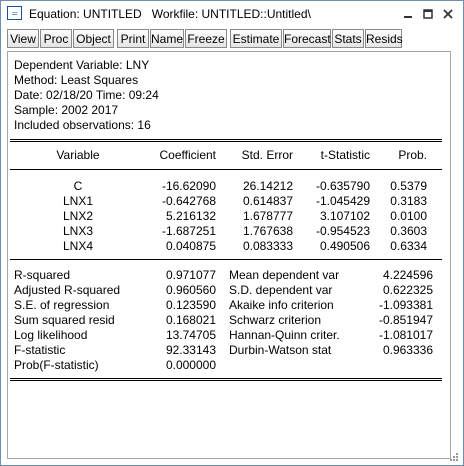 The width and height of the screenshot is (464, 466). Describe the element at coordinates (307, 38) in the screenshot. I see `forecast-button: Forecast` at that location.